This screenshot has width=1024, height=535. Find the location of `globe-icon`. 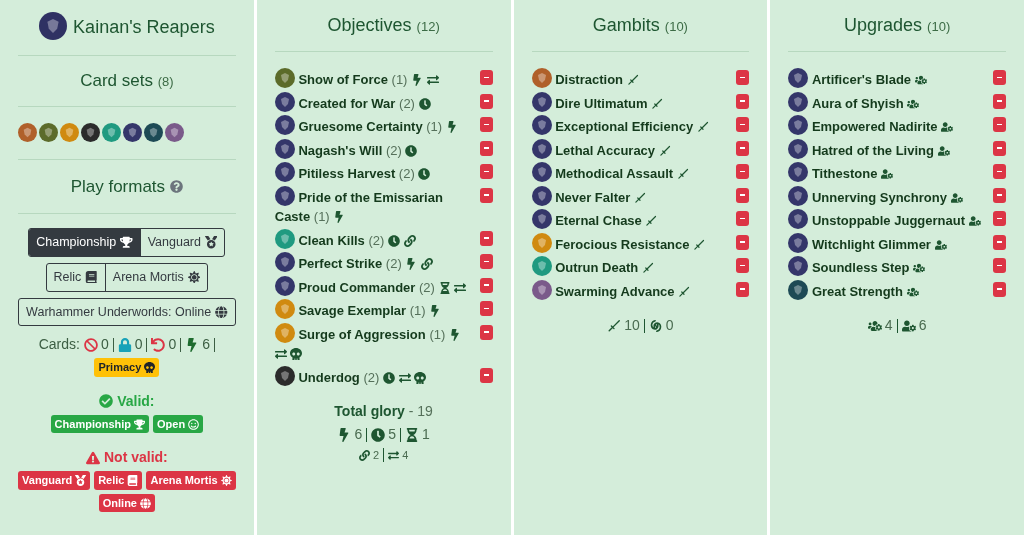

globe-icon is located at coordinates (145, 503).